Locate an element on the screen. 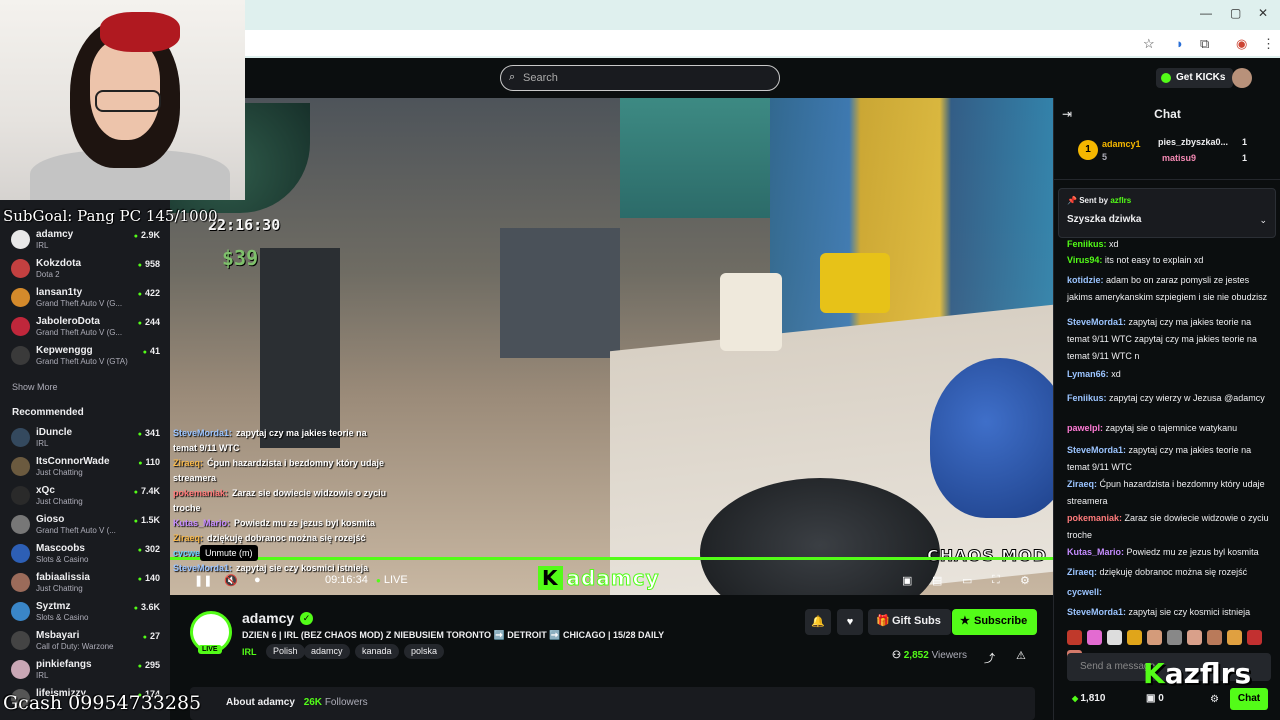  chat-username: Kutas_Mario: is located at coordinates (1095, 552).